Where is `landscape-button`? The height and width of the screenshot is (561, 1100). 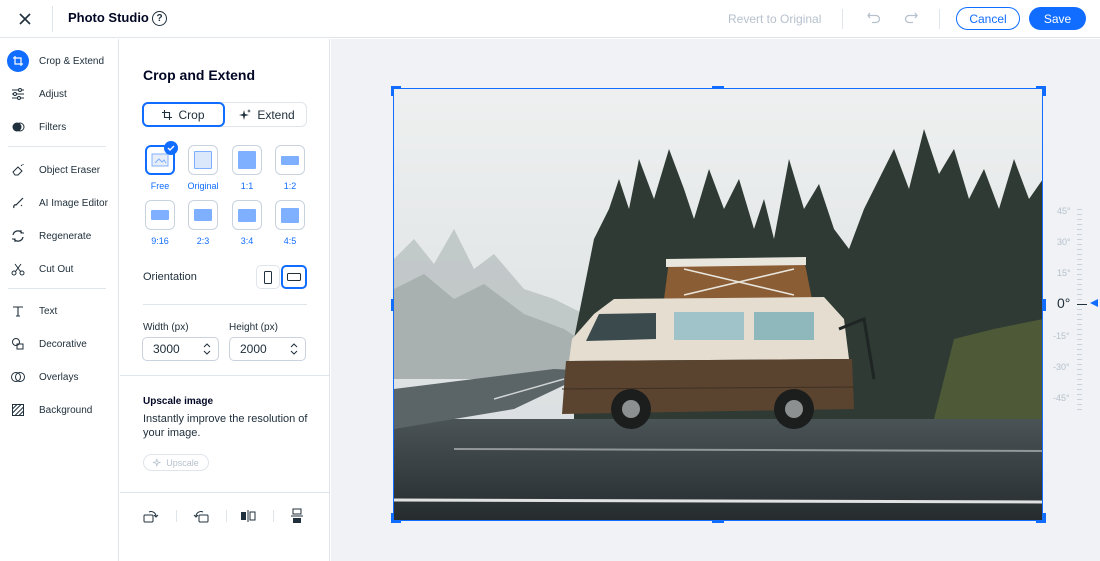 landscape-button is located at coordinates (294, 277).